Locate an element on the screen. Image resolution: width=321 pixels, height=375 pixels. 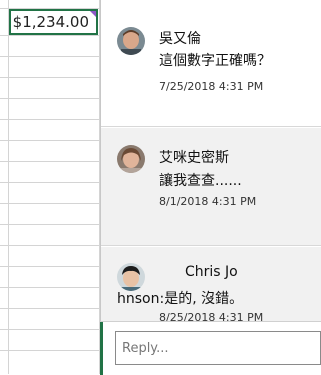
comment-body: hnson:是的, 沒錯。 is located at coordinates (180, 299).